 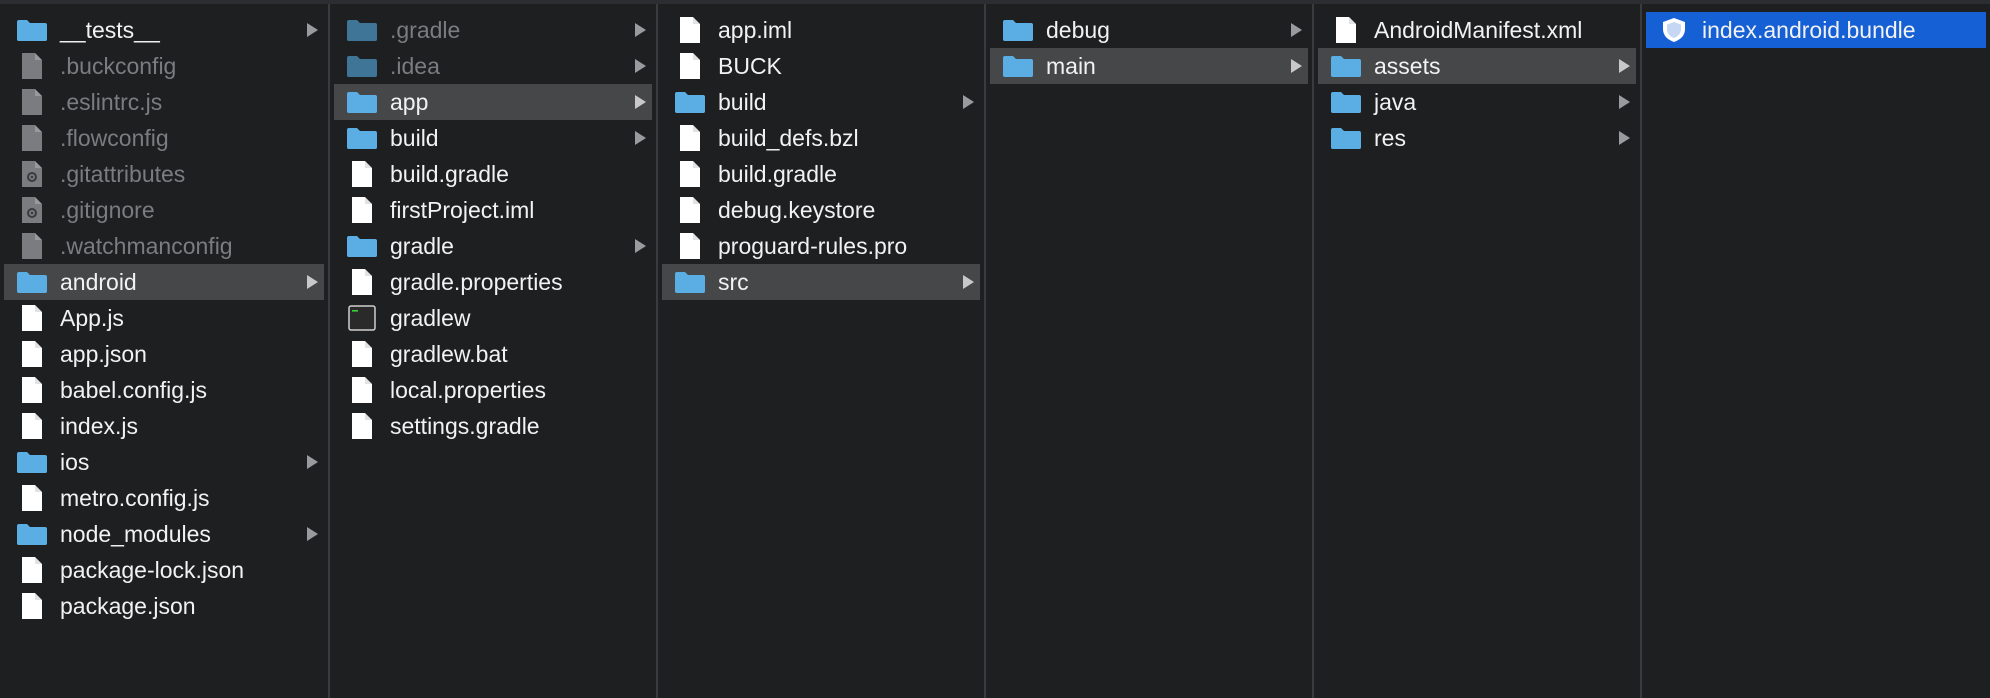 I want to click on item-label: AndroidManifest.xml, so click(x=1478, y=30).